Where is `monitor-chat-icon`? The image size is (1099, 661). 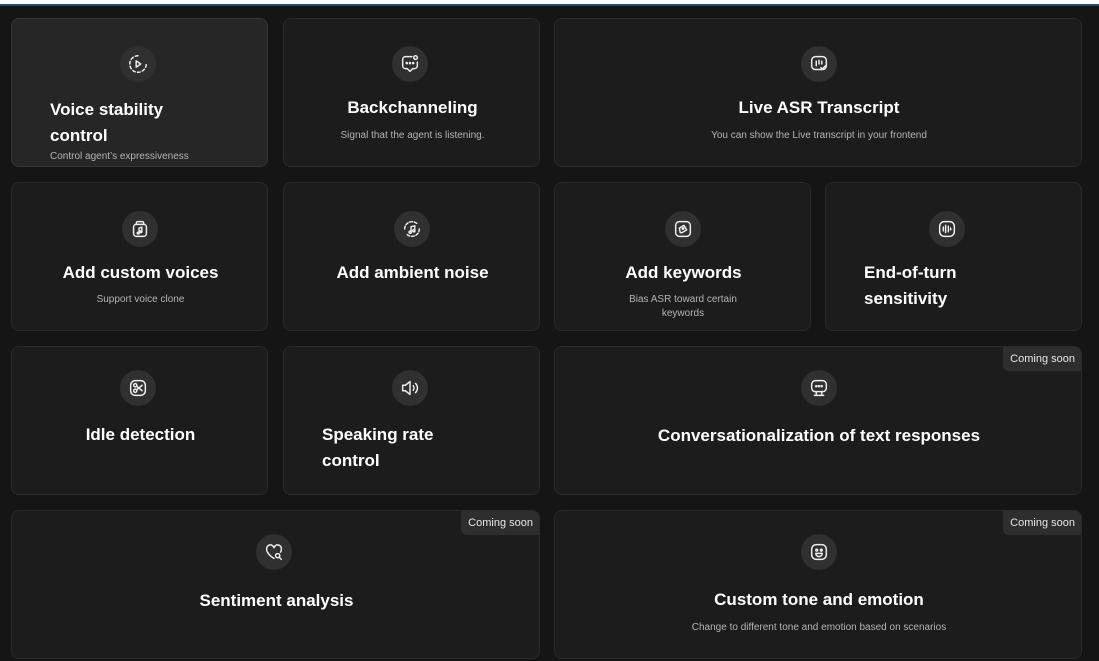
monitor-chat-icon is located at coordinates (819, 388).